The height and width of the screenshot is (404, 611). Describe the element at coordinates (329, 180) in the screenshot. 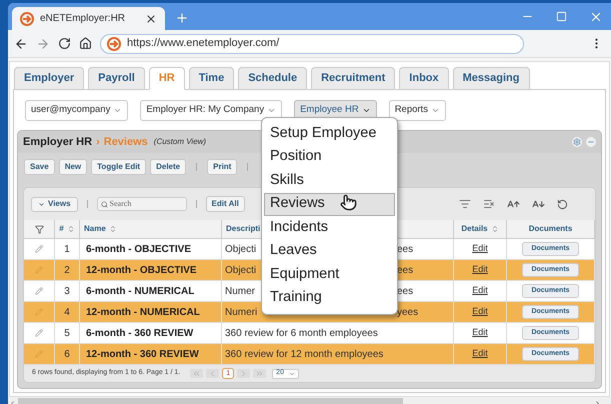

I see `menu-item: Skills` at that location.